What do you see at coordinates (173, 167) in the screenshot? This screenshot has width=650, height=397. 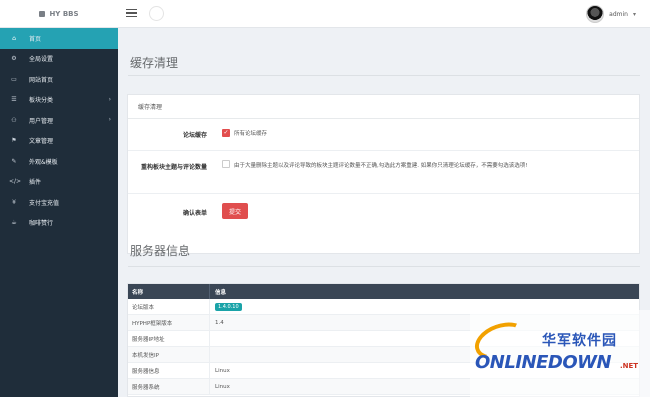 I see `rebuild-counts-label: 重构板块主题与评论数量` at bounding box center [173, 167].